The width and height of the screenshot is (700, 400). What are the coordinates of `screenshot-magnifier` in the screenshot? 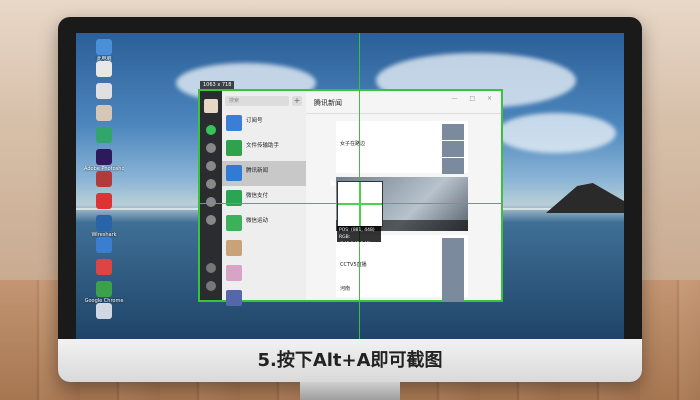 It's located at (360, 204).